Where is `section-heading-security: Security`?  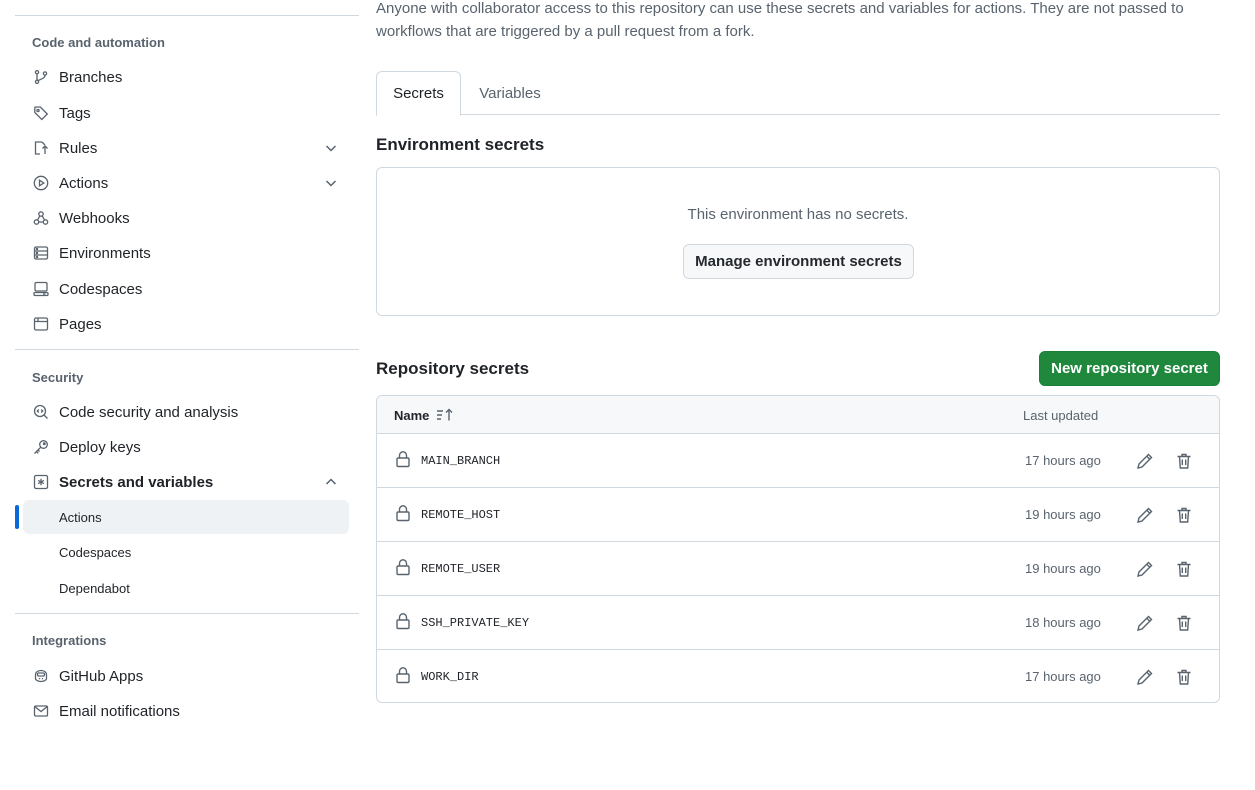
section-heading-security: Security is located at coordinates (58, 377).